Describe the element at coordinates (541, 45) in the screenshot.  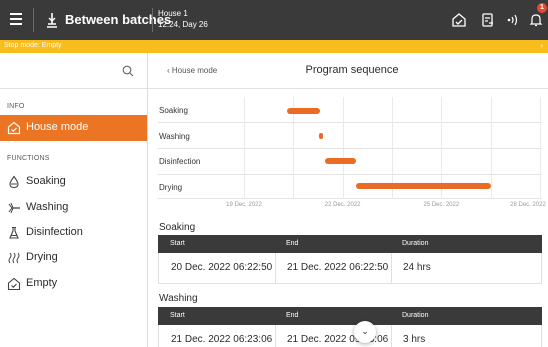
I see `chevron-right-icon: ›` at that location.